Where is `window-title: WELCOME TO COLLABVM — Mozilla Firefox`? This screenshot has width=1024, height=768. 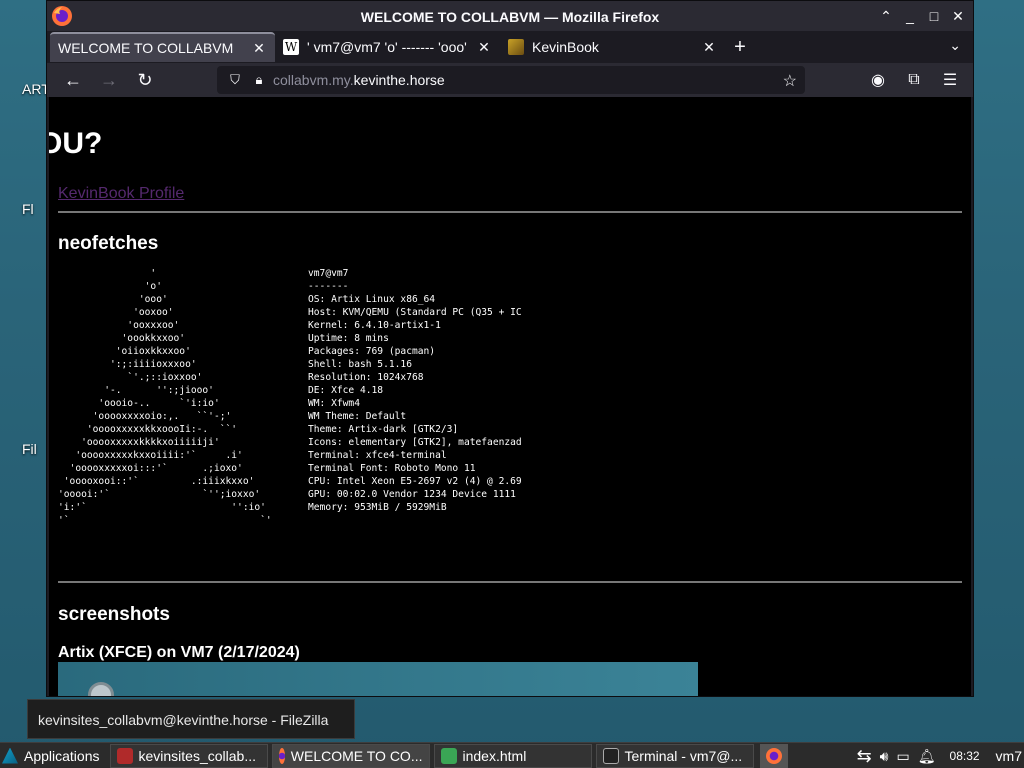 window-title: WELCOME TO COLLABVM — Mozilla Firefox is located at coordinates (510, 17).